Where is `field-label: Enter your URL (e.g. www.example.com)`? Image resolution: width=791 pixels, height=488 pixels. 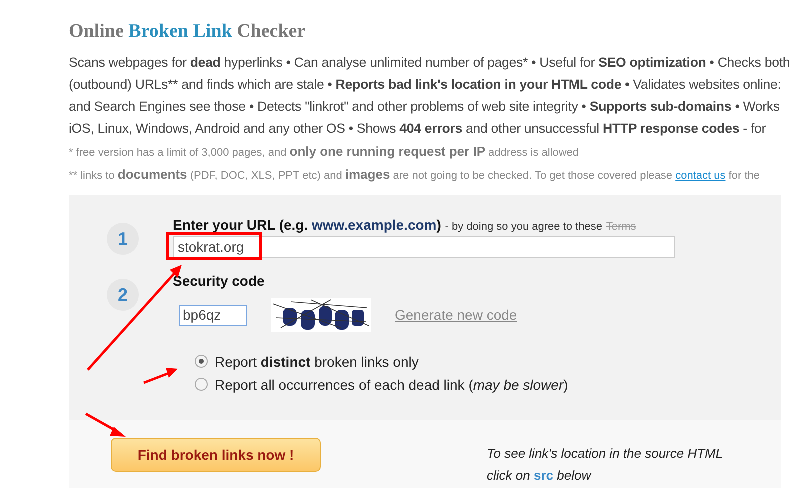 field-label: Enter your URL (e.g. www.example.com) is located at coordinates (307, 225).